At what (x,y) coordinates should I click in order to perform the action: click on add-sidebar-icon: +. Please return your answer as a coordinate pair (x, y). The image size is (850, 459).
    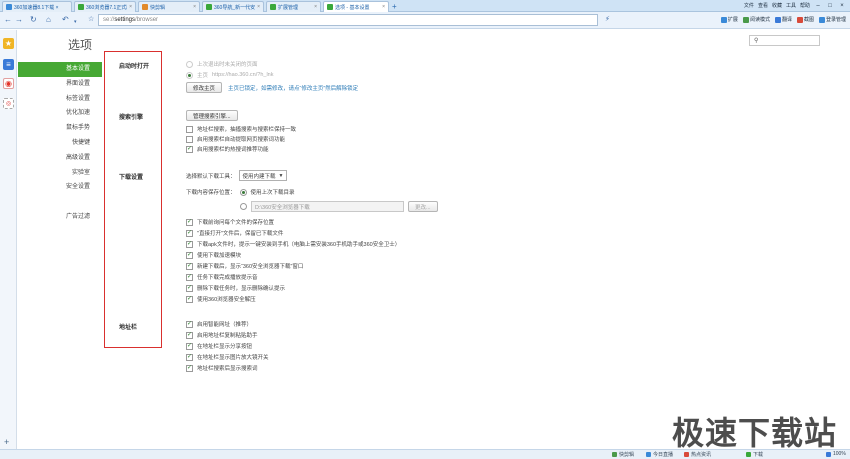
    Looking at the image, I should click on (6, 442).